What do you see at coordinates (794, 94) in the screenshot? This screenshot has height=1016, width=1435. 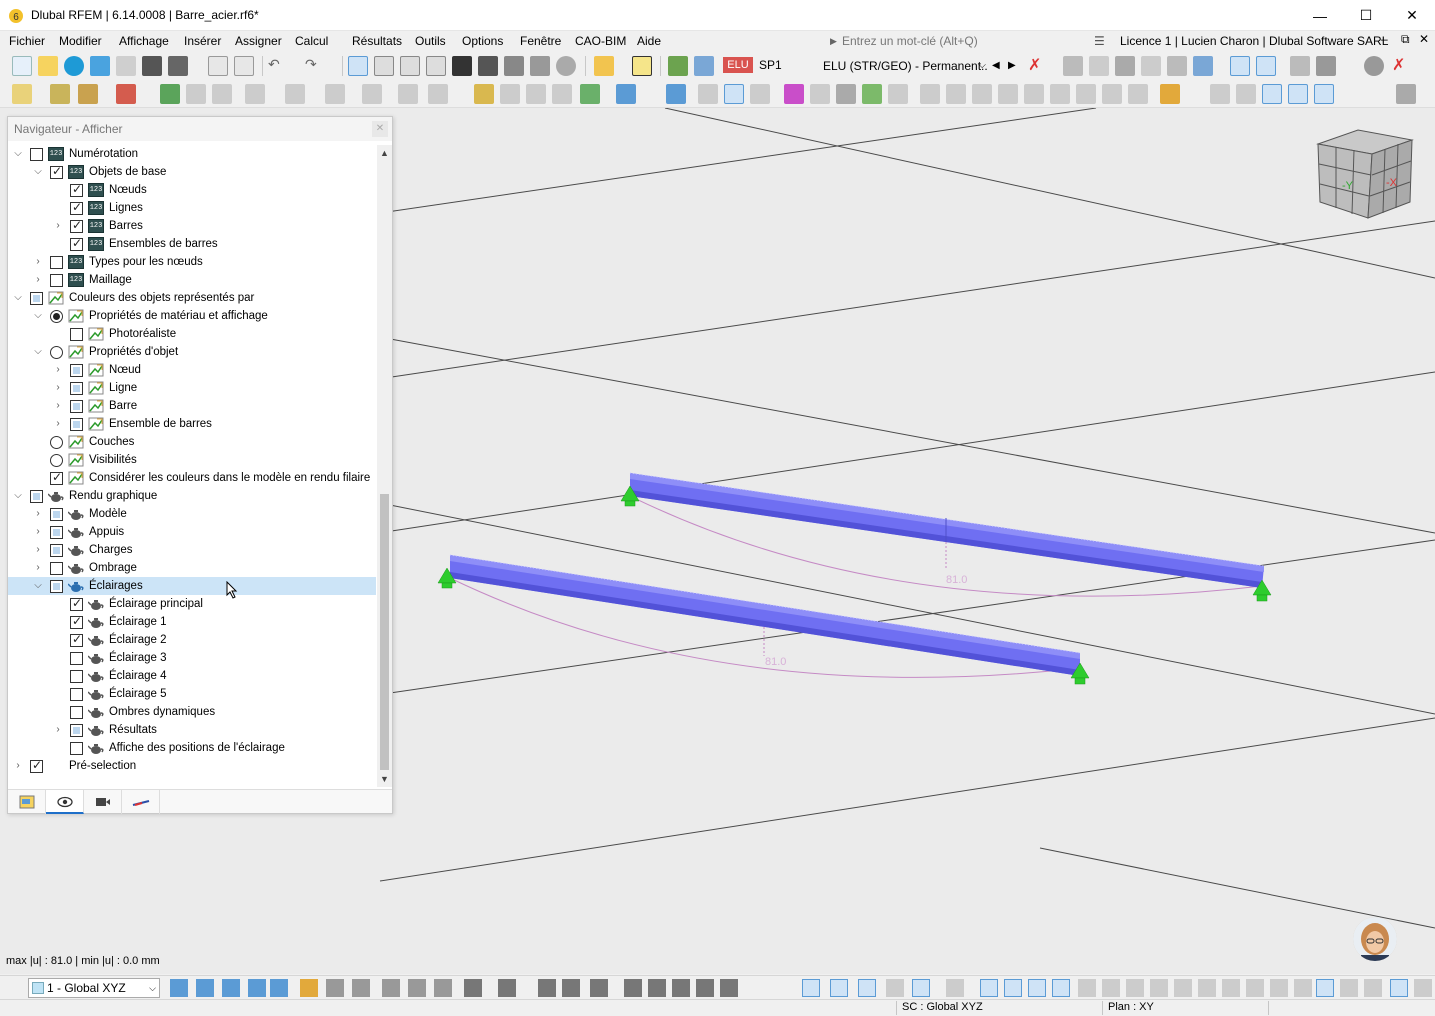 I see `deformed-icon` at bounding box center [794, 94].